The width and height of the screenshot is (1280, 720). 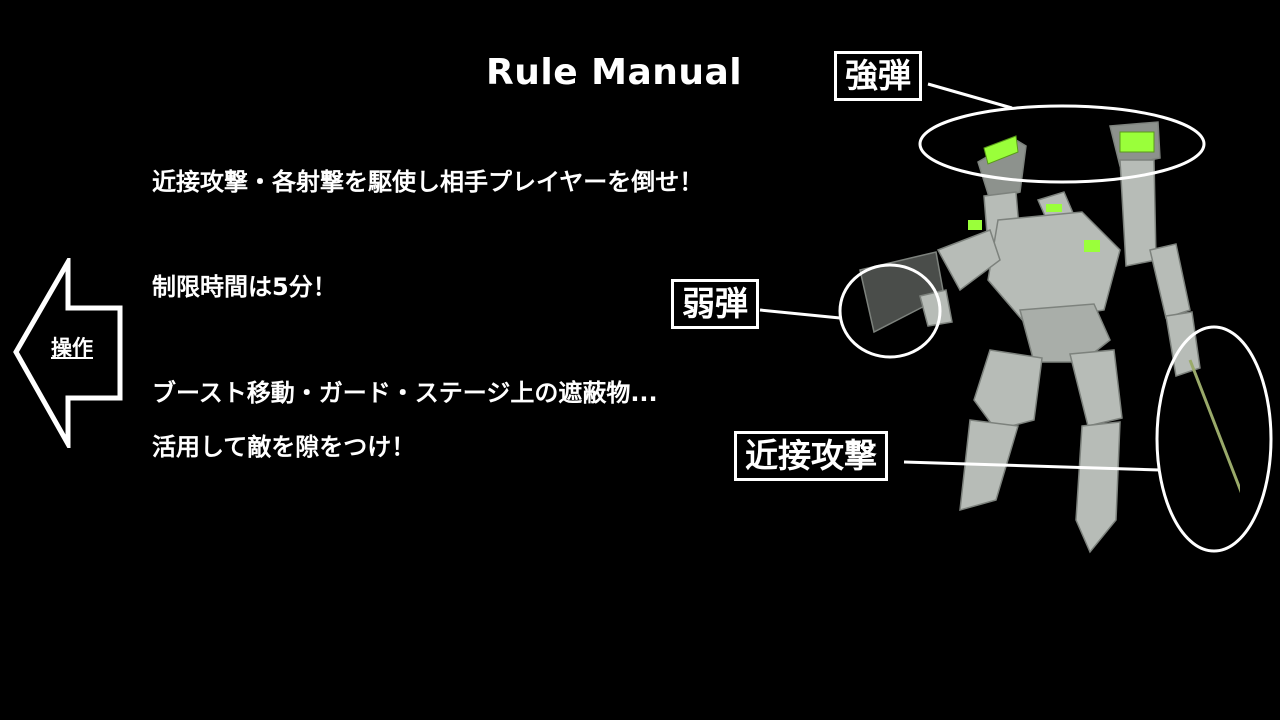 I want to click on page-title: Rule Manual, so click(x=614, y=72).